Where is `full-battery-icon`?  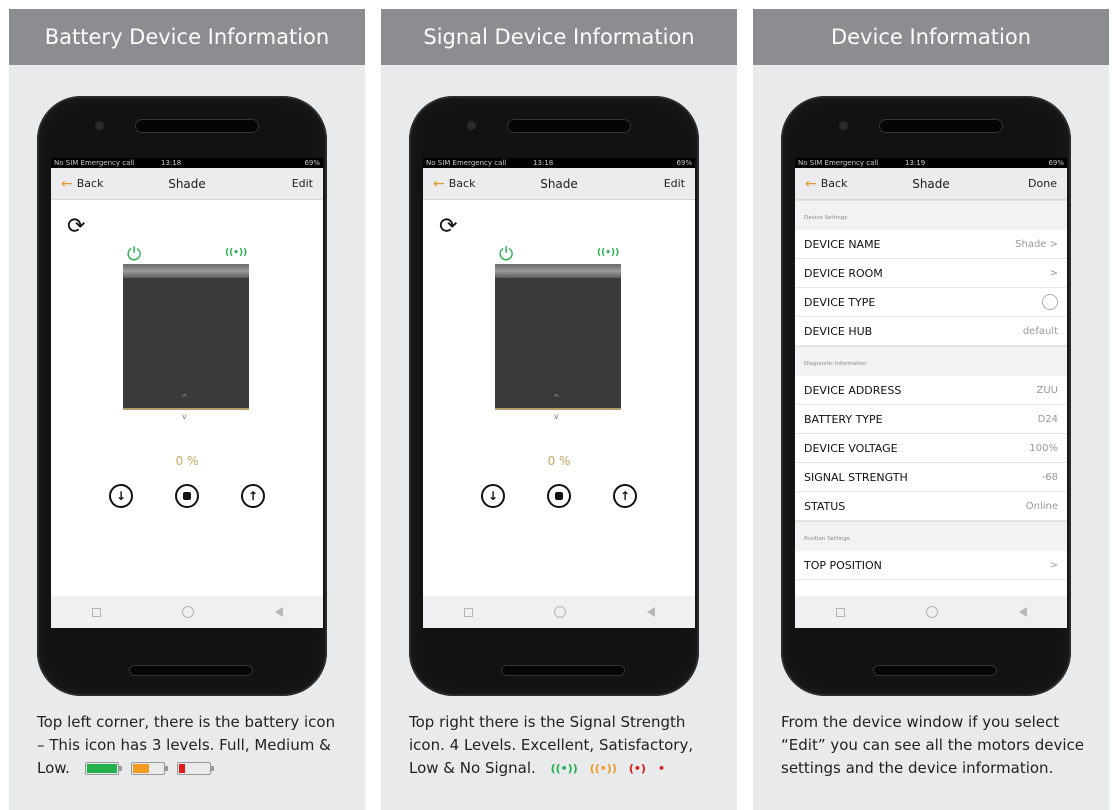 full-battery-icon is located at coordinates (103, 768).